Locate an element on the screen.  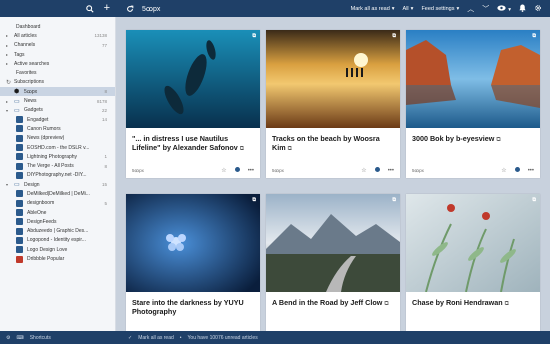
sidebar-item-dribbble: Dribbble Popular is located at coordinates (57, 258).